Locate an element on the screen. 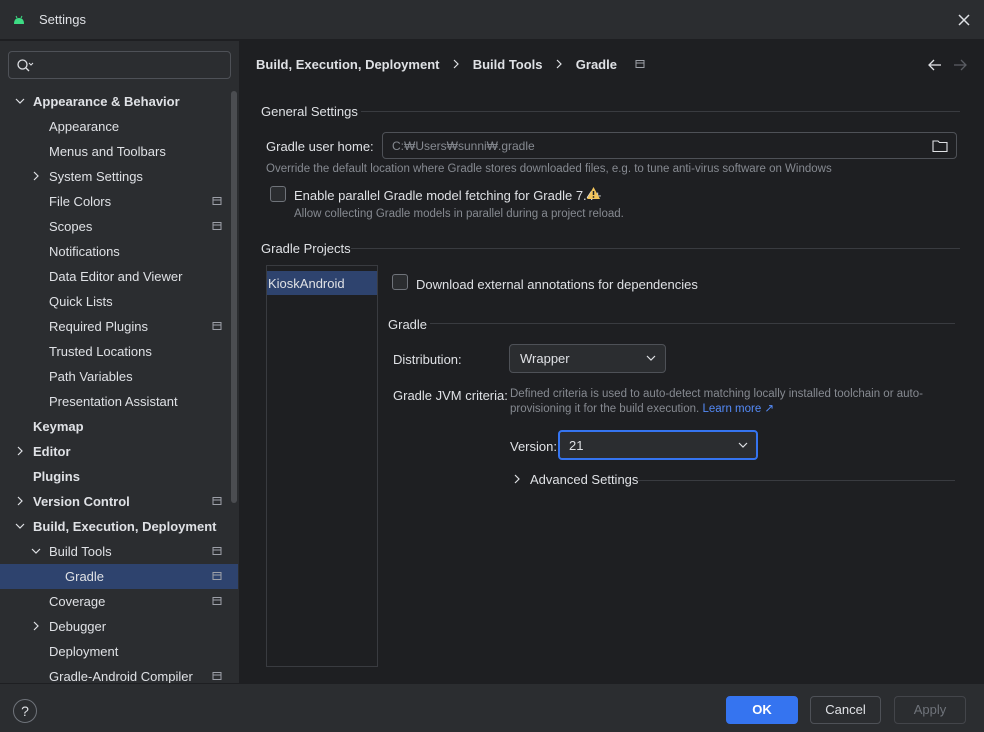 The width and height of the screenshot is (984, 732). sidebar-item: Data Editor and Viewer is located at coordinates (119, 276).